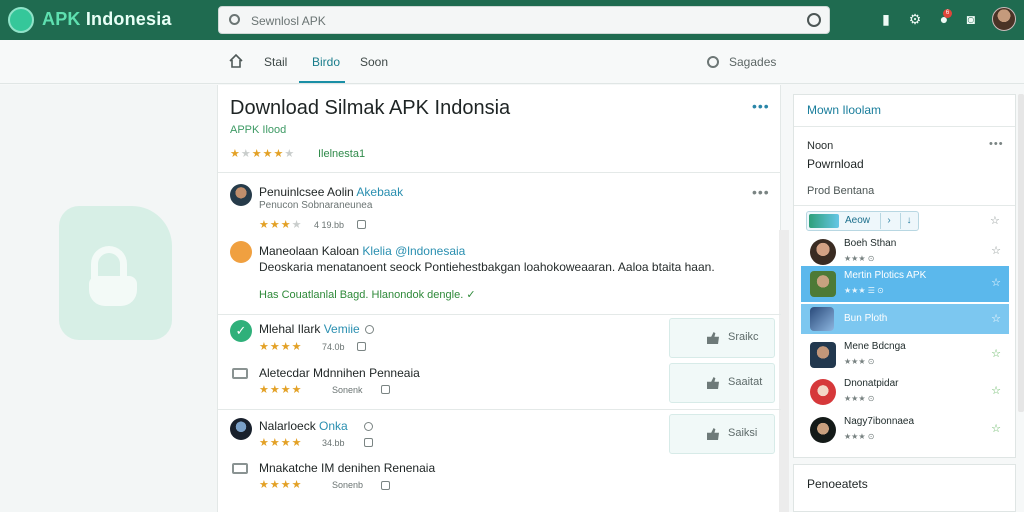  I want to click on sidebar-scrollbar, so click(1021, 253).